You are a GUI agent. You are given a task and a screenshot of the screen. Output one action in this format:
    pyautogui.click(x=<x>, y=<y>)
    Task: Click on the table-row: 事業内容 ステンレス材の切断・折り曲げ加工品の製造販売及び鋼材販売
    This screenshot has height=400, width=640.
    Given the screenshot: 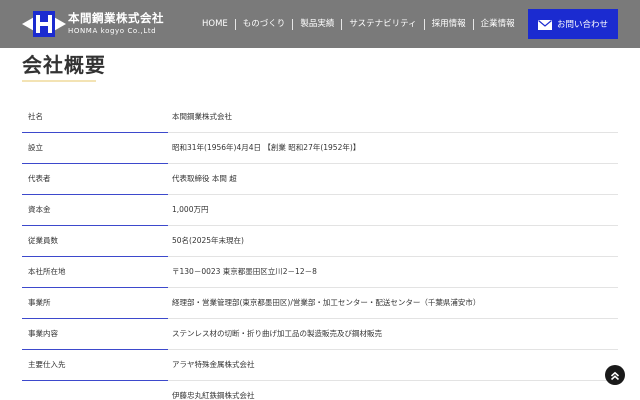 What is the action you would take?
    pyautogui.click(x=320, y=334)
    